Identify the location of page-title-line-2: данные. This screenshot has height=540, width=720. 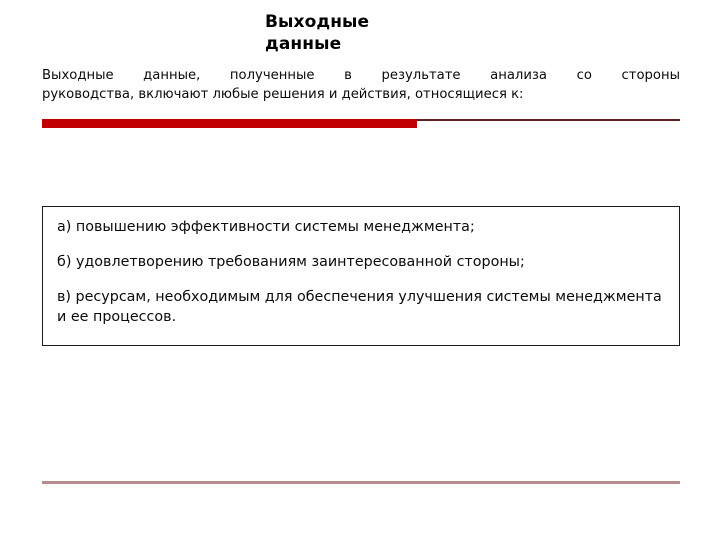
(303, 44).